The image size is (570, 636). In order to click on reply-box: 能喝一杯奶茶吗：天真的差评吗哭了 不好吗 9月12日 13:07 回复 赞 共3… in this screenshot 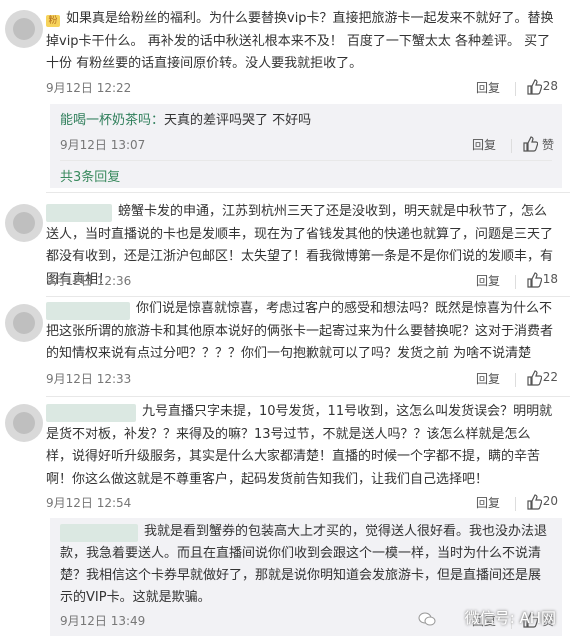, I will do `click(306, 146)`.